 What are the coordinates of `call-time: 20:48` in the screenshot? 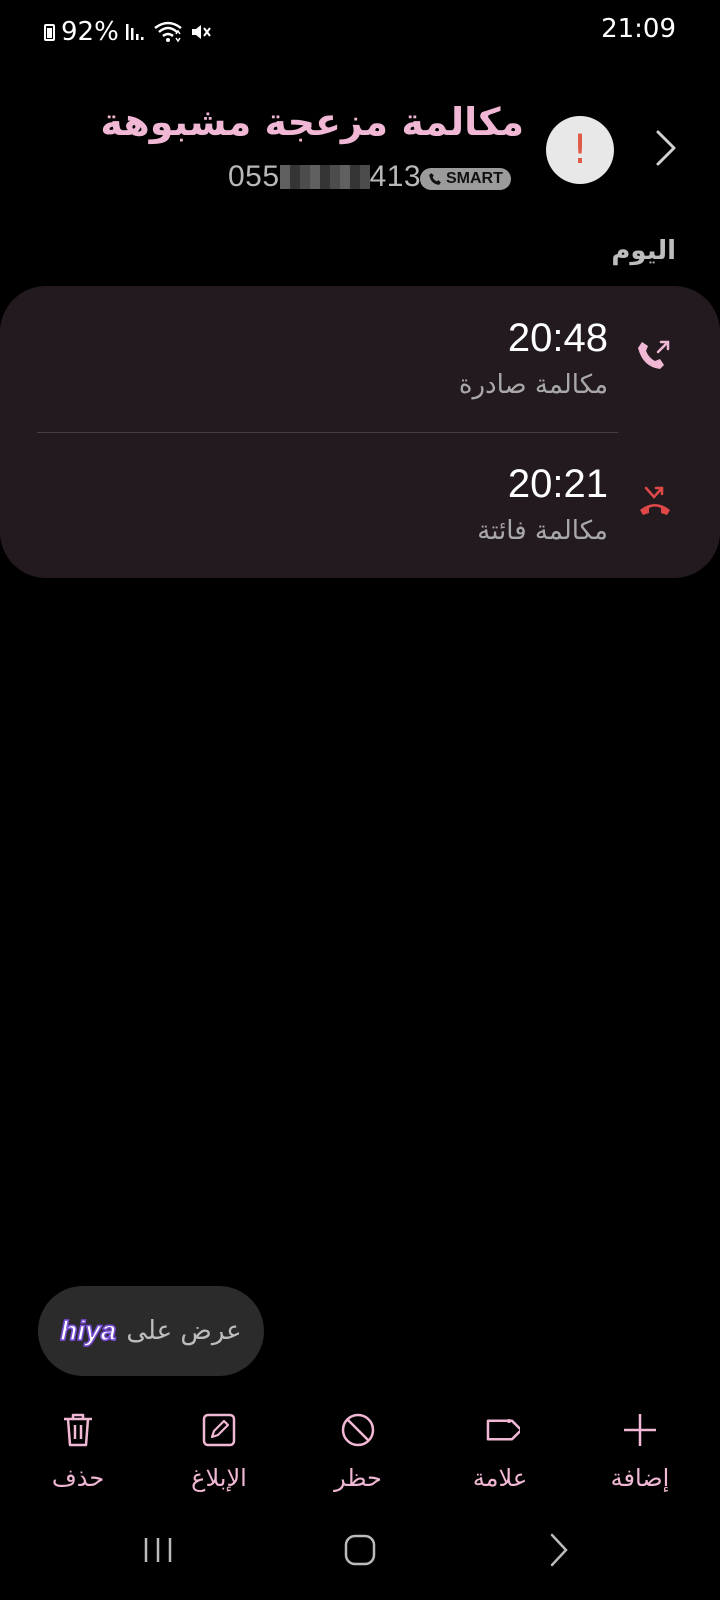 It's located at (557, 338).